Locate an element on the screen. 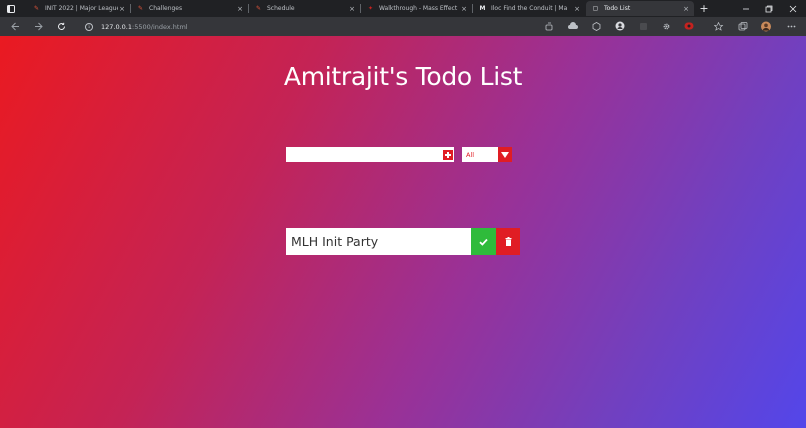 This screenshot has width=806, height=428. tab-title: Walkthrough - Mass Effect is located at coordinates (418, 8).